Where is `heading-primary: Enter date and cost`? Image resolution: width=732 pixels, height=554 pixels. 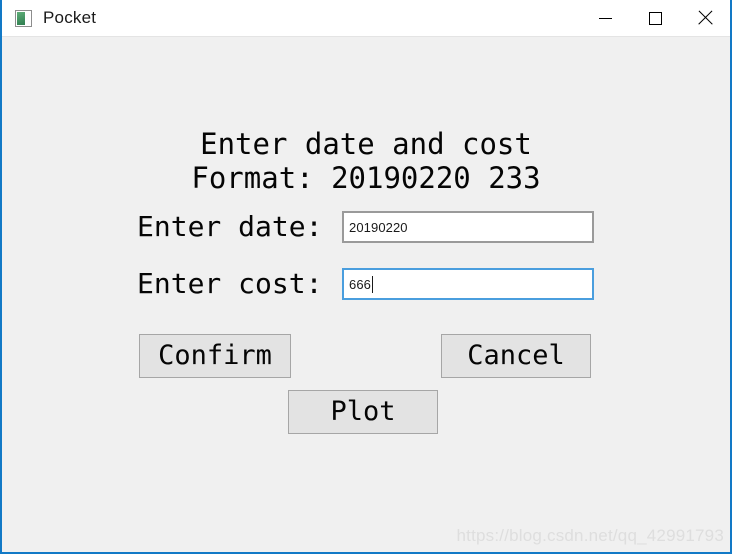
heading-primary: Enter date and cost is located at coordinates (366, 144).